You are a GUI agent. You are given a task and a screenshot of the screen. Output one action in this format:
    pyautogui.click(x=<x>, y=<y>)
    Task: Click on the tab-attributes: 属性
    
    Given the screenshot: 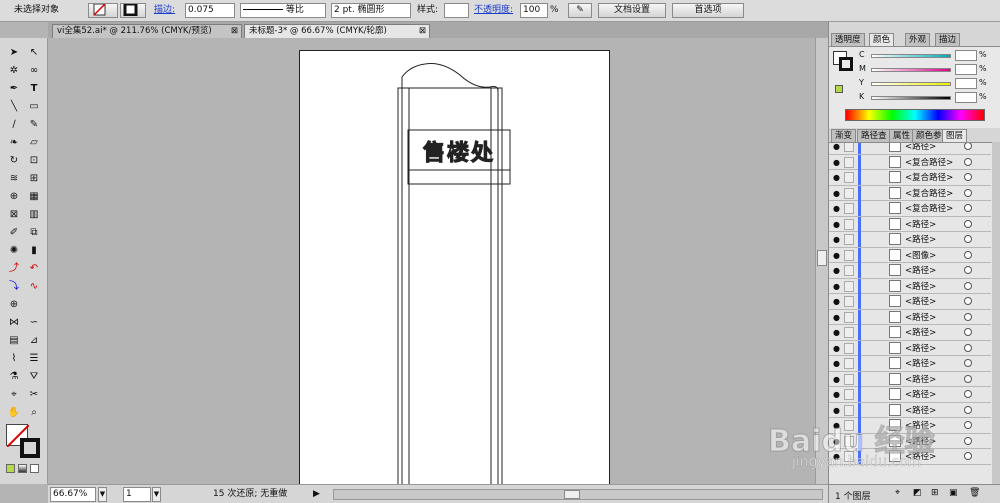 What is the action you would take?
    pyautogui.click(x=902, y=135)
    